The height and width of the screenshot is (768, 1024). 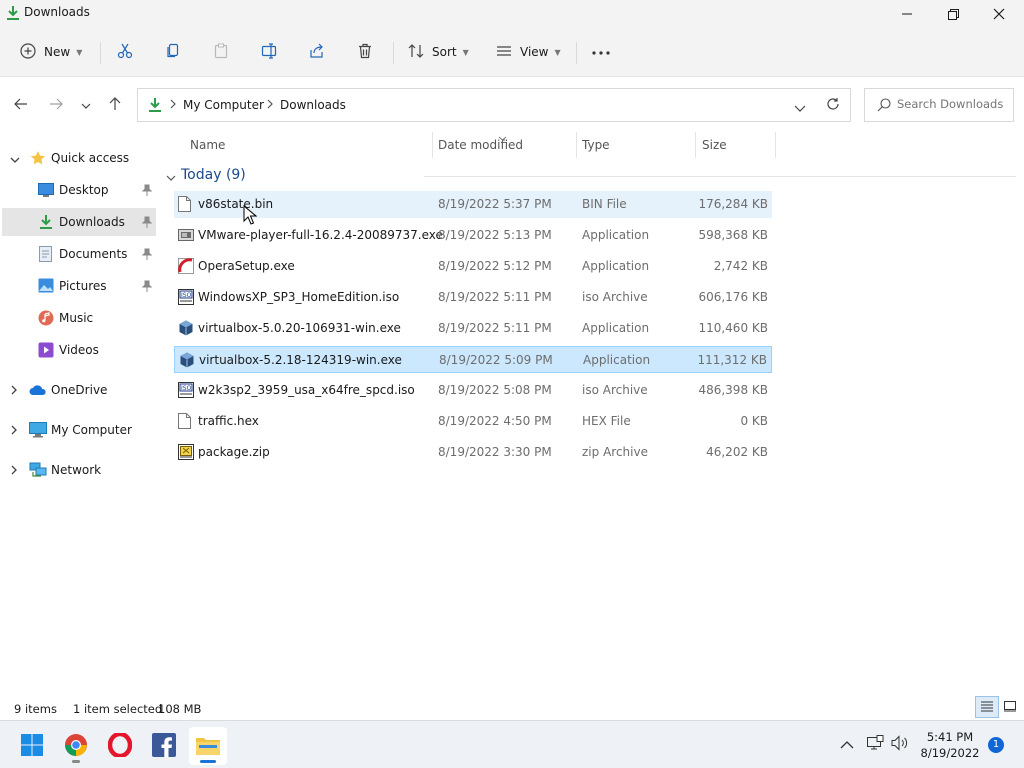 I want to click on music-icon, so click(x=46, y=319).